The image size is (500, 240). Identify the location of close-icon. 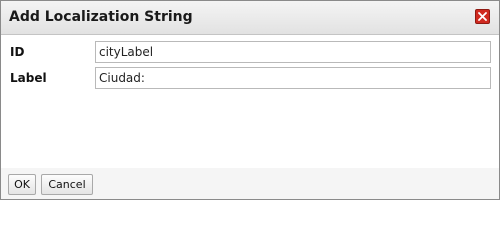
(482, 16).